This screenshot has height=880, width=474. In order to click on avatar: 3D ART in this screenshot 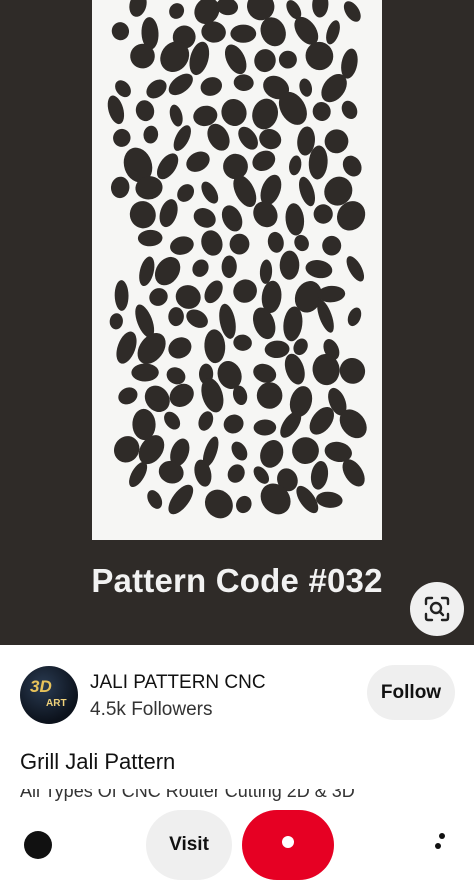, I will do `click(49, 695)`.